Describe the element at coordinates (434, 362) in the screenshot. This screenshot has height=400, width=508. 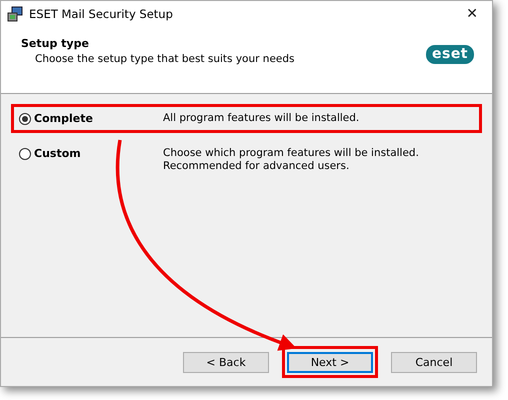
I see `dialog-button: Cancel` at that location.